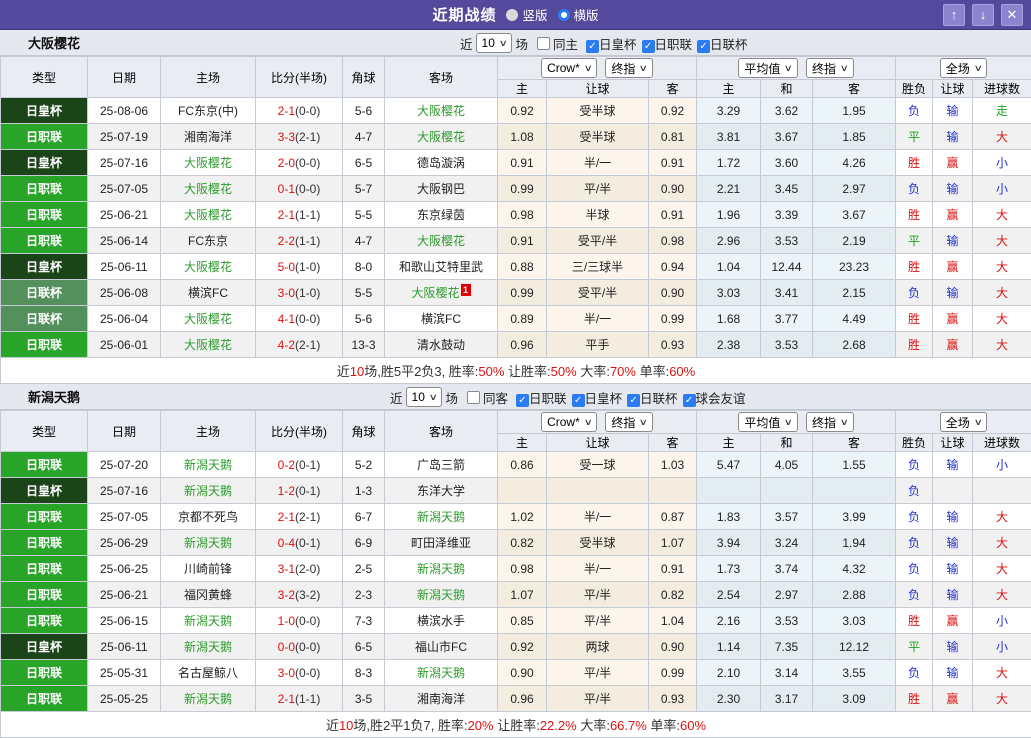  I want to click on final-odds-select-2-value: 终指, so click(824, 68).